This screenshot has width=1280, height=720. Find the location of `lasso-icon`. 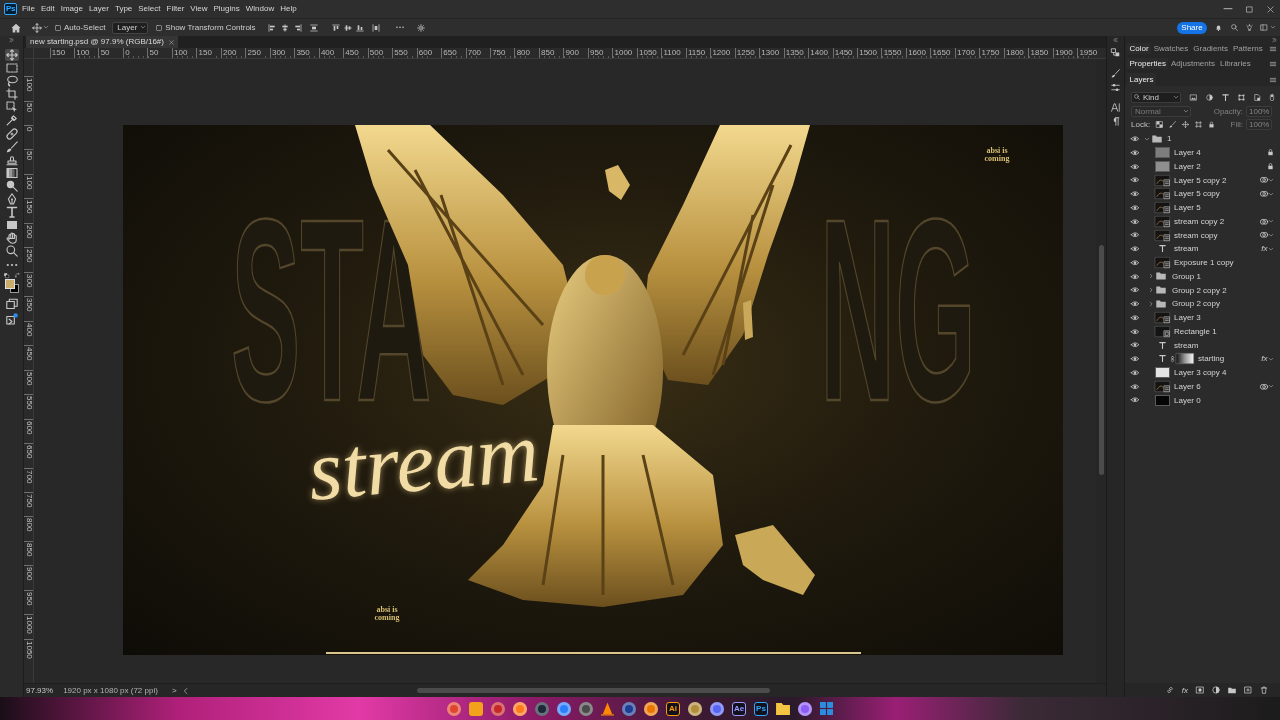

lasso-icon is located at coordinates (11, 81).